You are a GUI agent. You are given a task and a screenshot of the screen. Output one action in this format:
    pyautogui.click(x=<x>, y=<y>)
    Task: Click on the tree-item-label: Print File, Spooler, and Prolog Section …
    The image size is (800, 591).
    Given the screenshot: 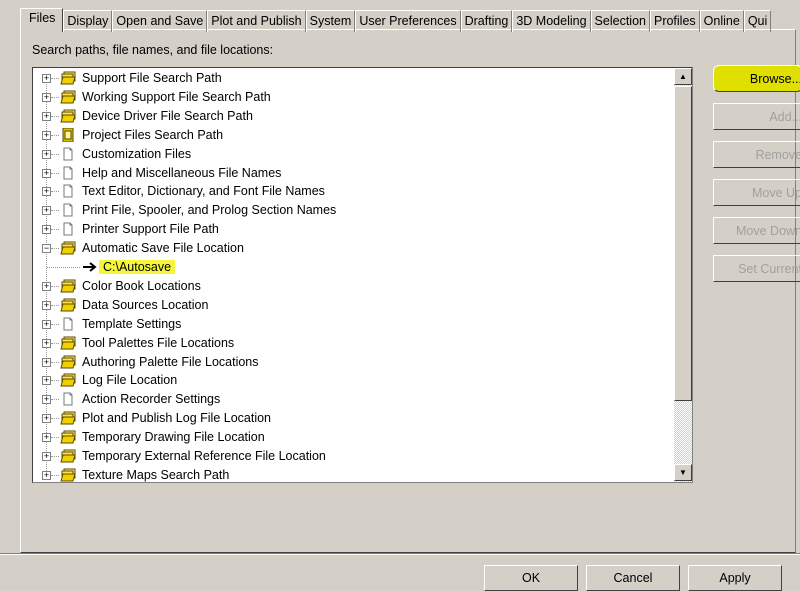 What is the action you would take?
    pyautogui.click(x=209, y=210)
    